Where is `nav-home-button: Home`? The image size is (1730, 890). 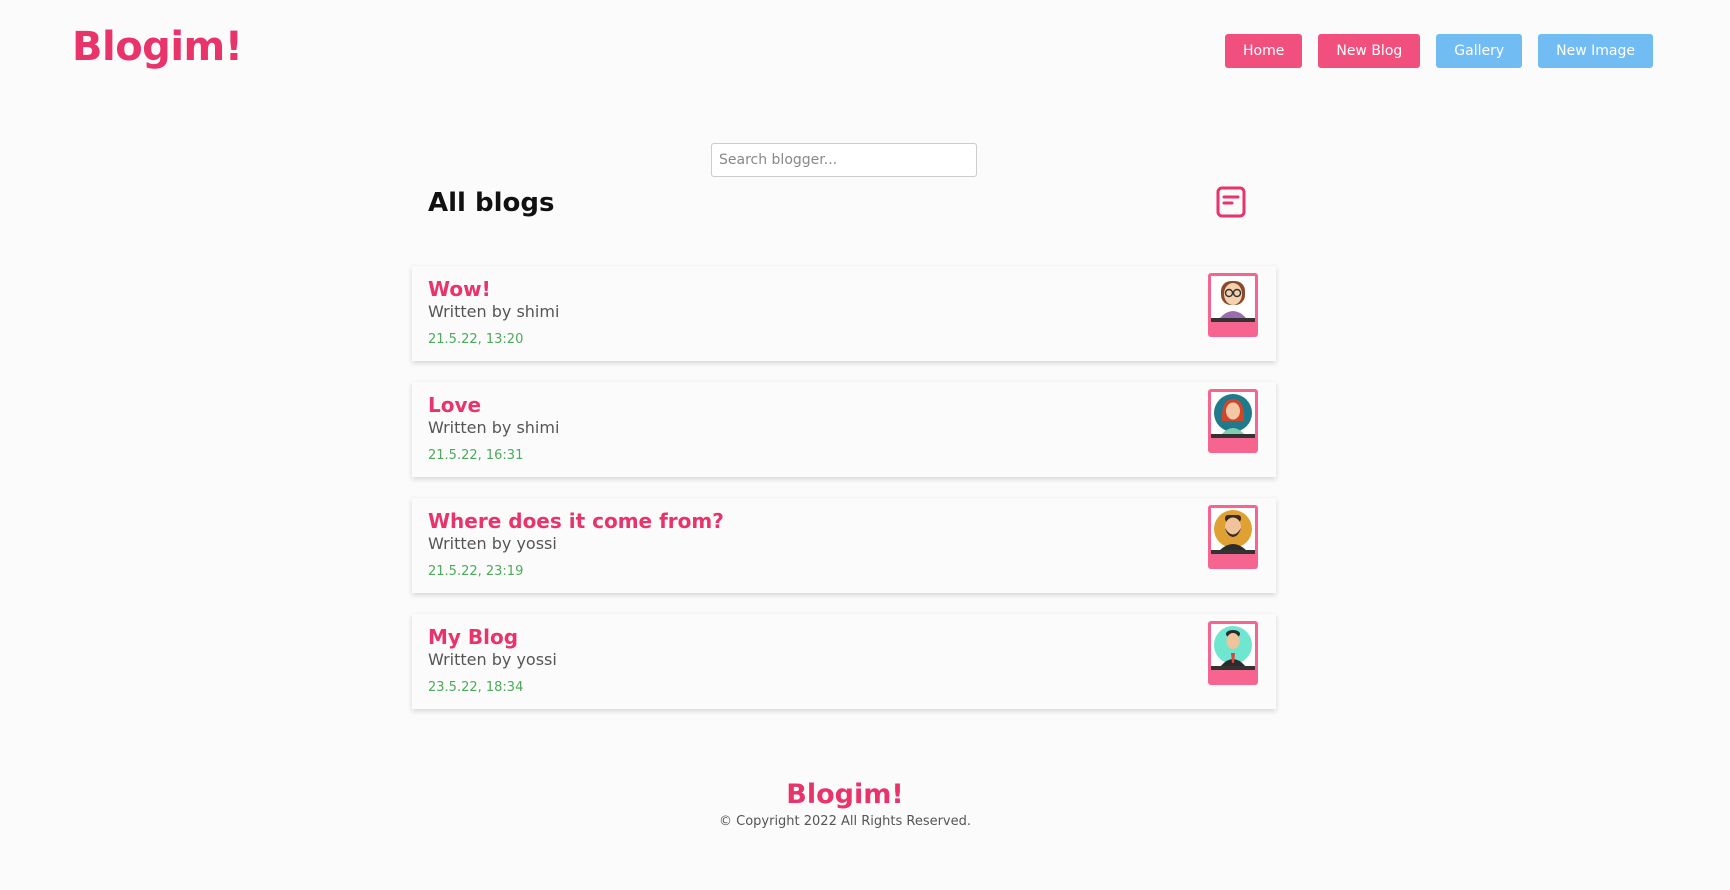
nav-home-button: Home is located at coordinates (1264, 51).